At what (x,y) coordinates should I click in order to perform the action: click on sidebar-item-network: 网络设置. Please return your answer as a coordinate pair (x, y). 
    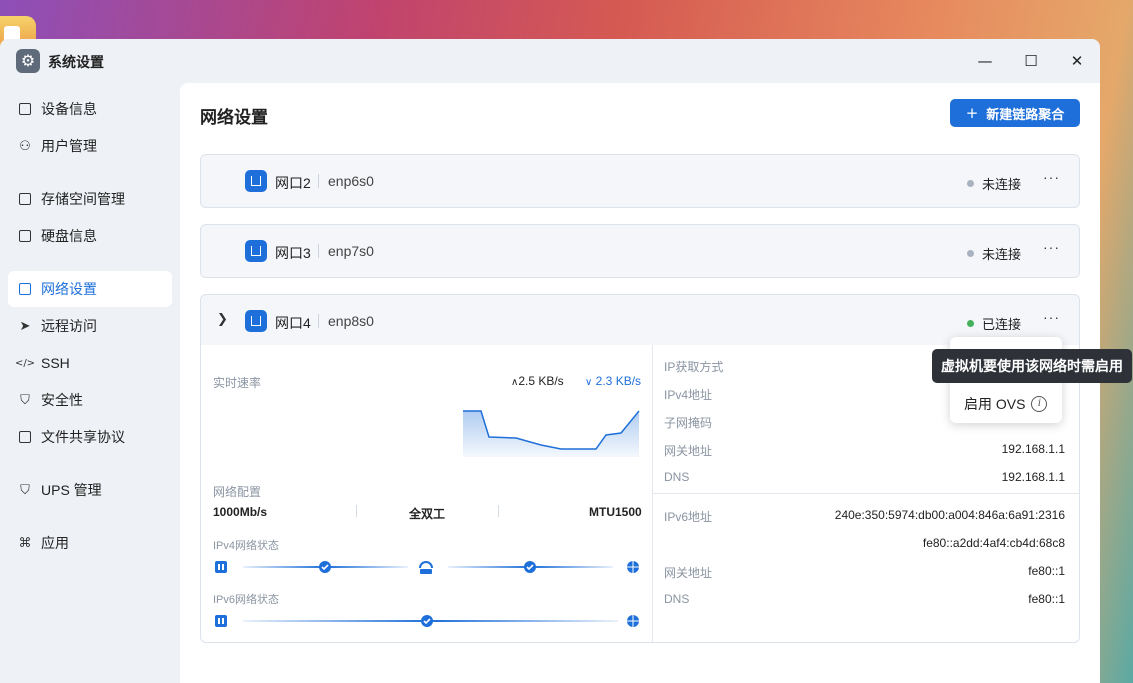
    Looking at the image, I should click on (90, 289).